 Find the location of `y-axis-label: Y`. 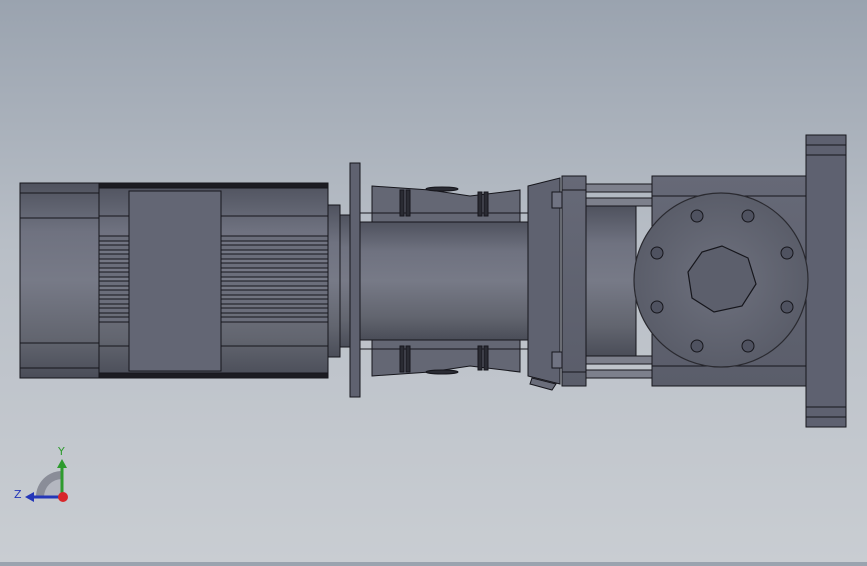

y-axis-label: Y is located at coordinates (61, 451).